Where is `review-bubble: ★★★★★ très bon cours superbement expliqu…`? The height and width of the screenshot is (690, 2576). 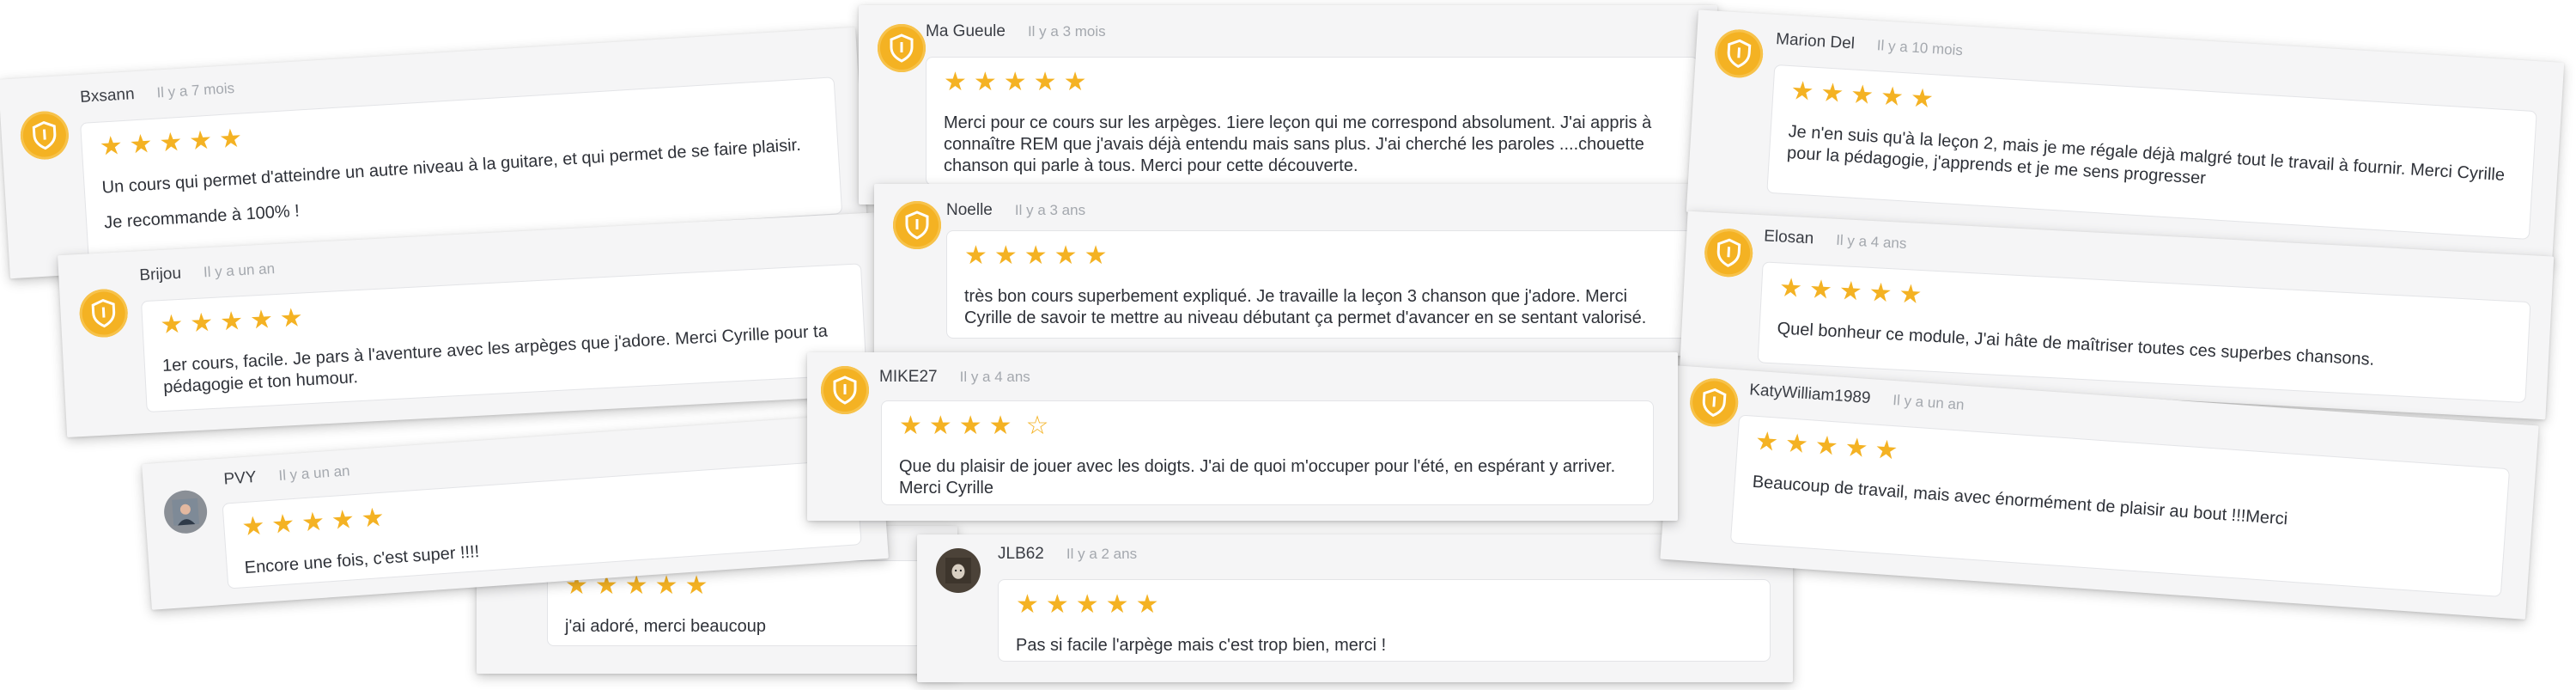
review-bubble: ★★★★★ très bon cours superbement expliqu… is located at coordinates (1319, 284).